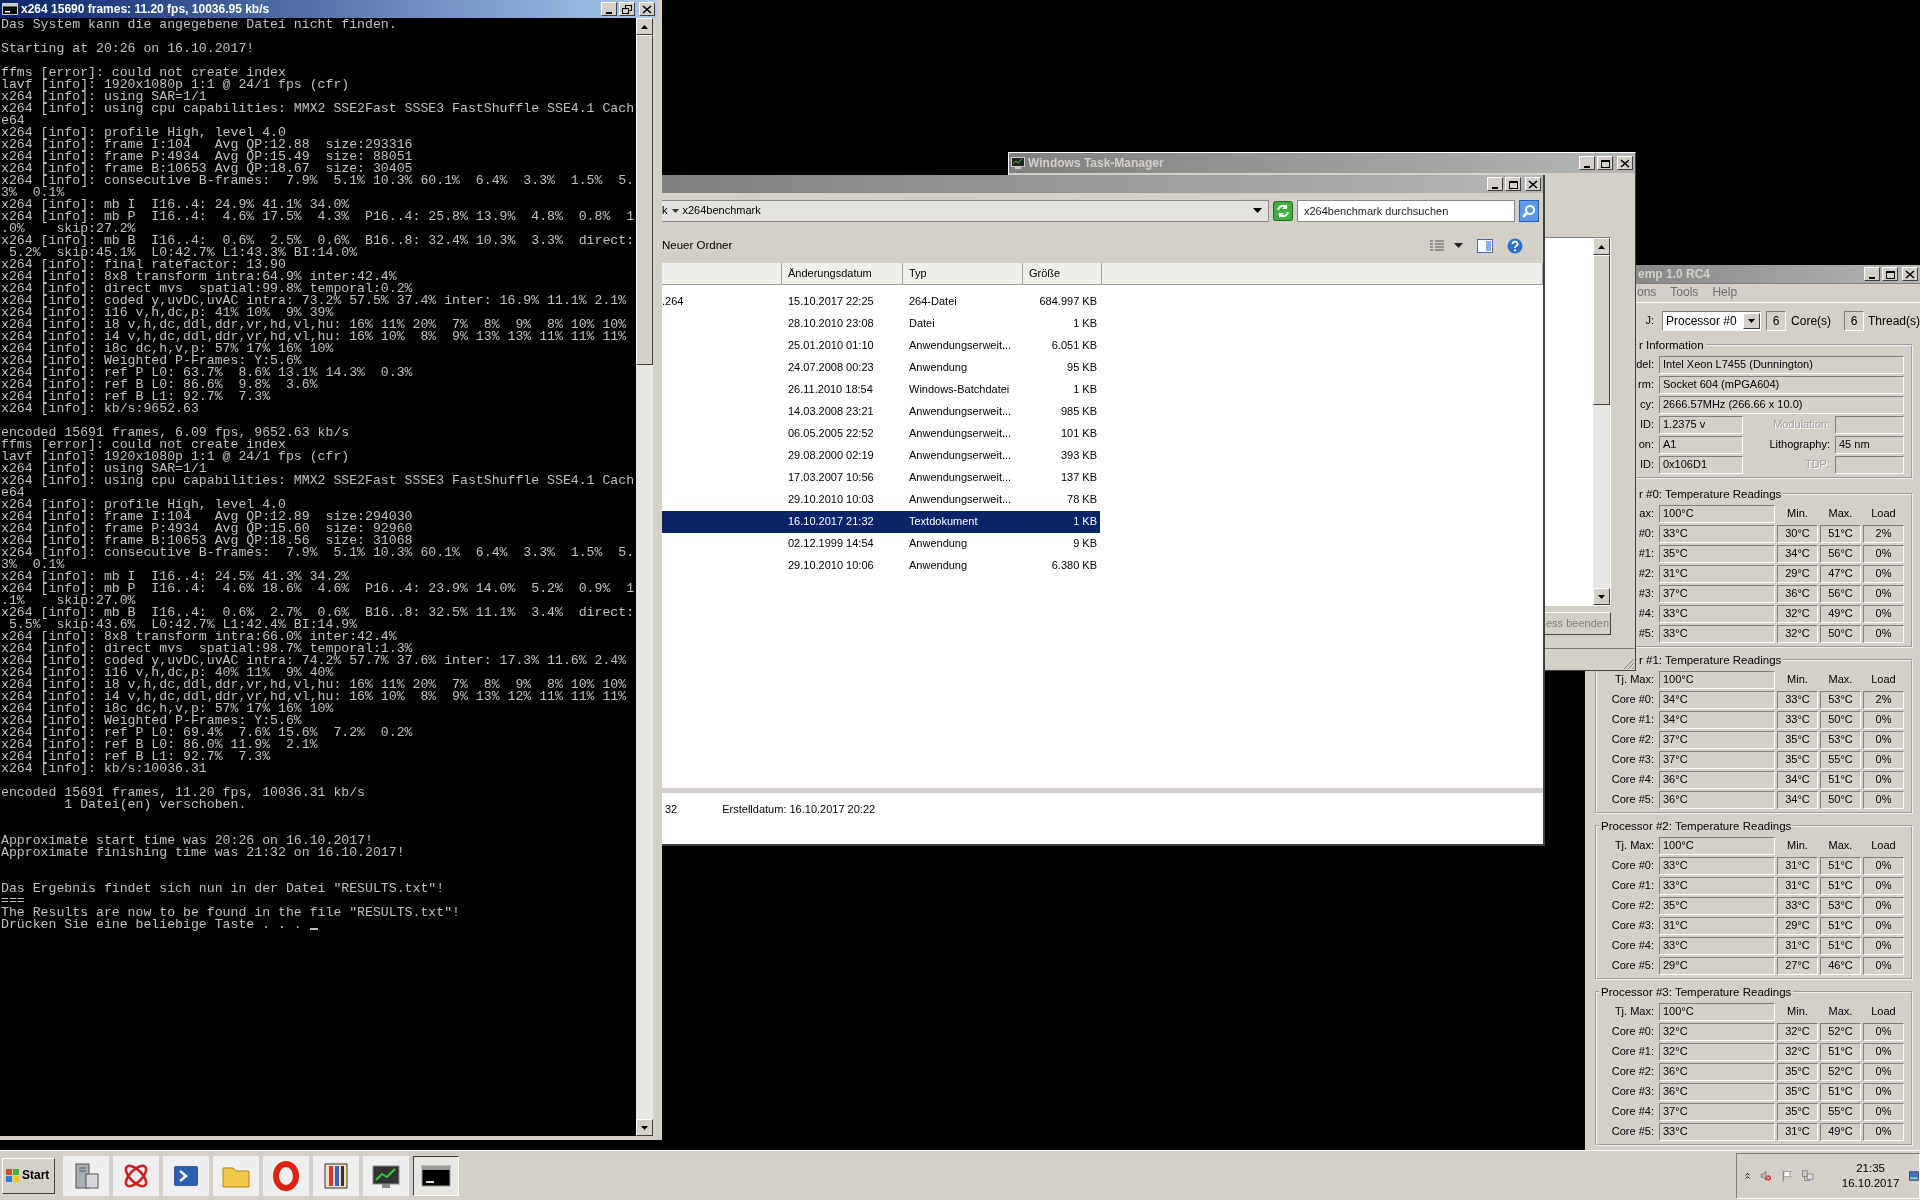  Describe the element at coordinates (207, 145) in the screenshot. I see `console-line: x264 [info]: frame I:104 Avg QP:12.88 size:293316` at that location.